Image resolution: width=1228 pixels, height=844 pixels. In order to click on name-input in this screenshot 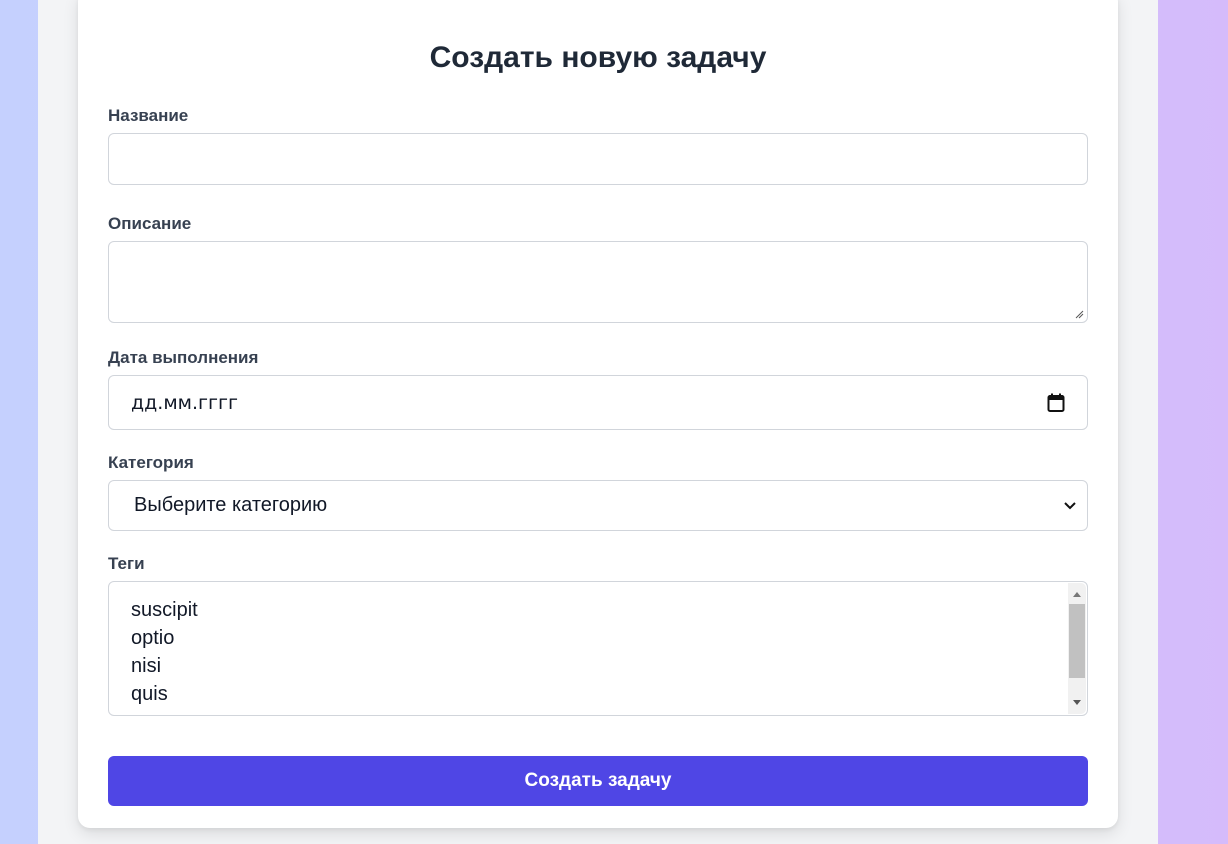, I will do `click(598, 159)`.